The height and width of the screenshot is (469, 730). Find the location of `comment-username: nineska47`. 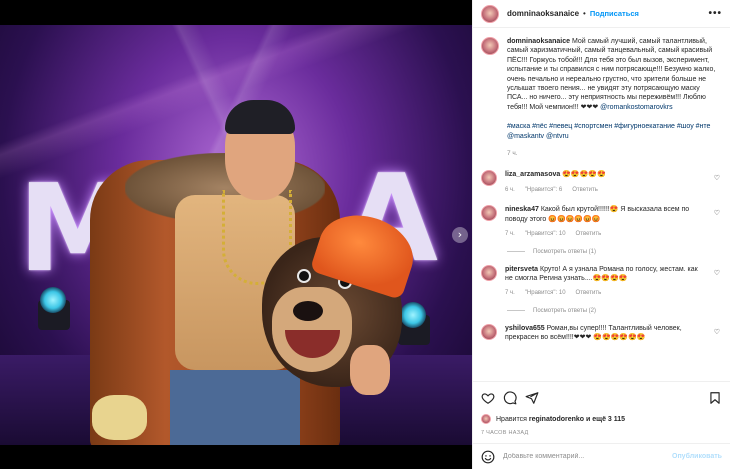

comment-username: nineska47 is located at coordinates (522, 209).